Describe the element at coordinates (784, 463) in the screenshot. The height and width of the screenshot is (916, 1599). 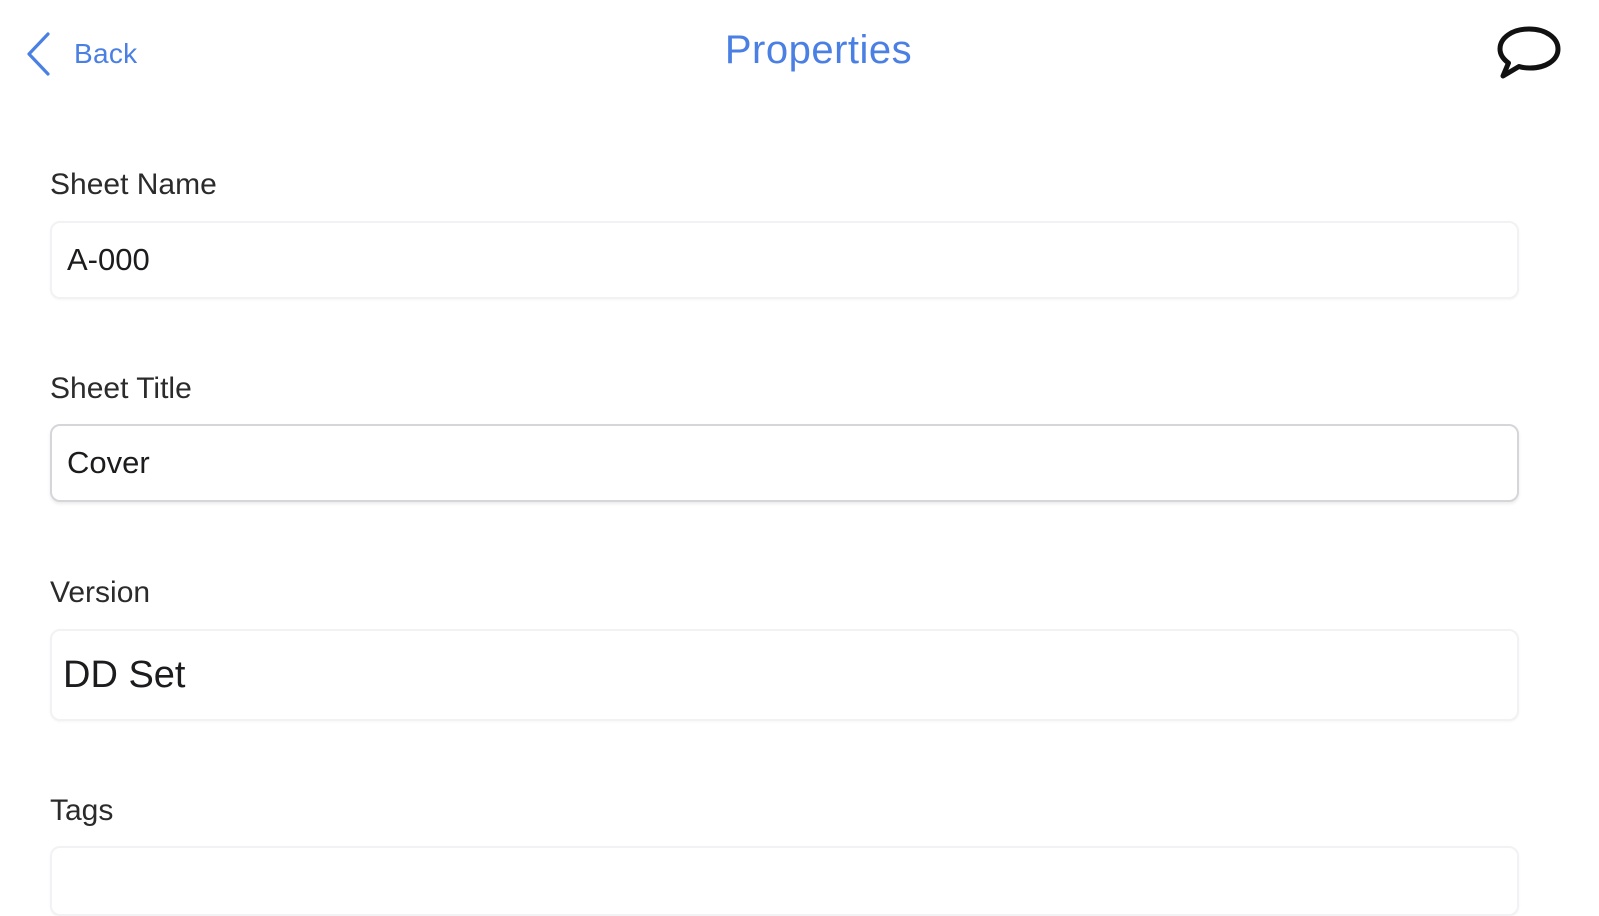
I see `sheet-title-field: Cover` at that location.